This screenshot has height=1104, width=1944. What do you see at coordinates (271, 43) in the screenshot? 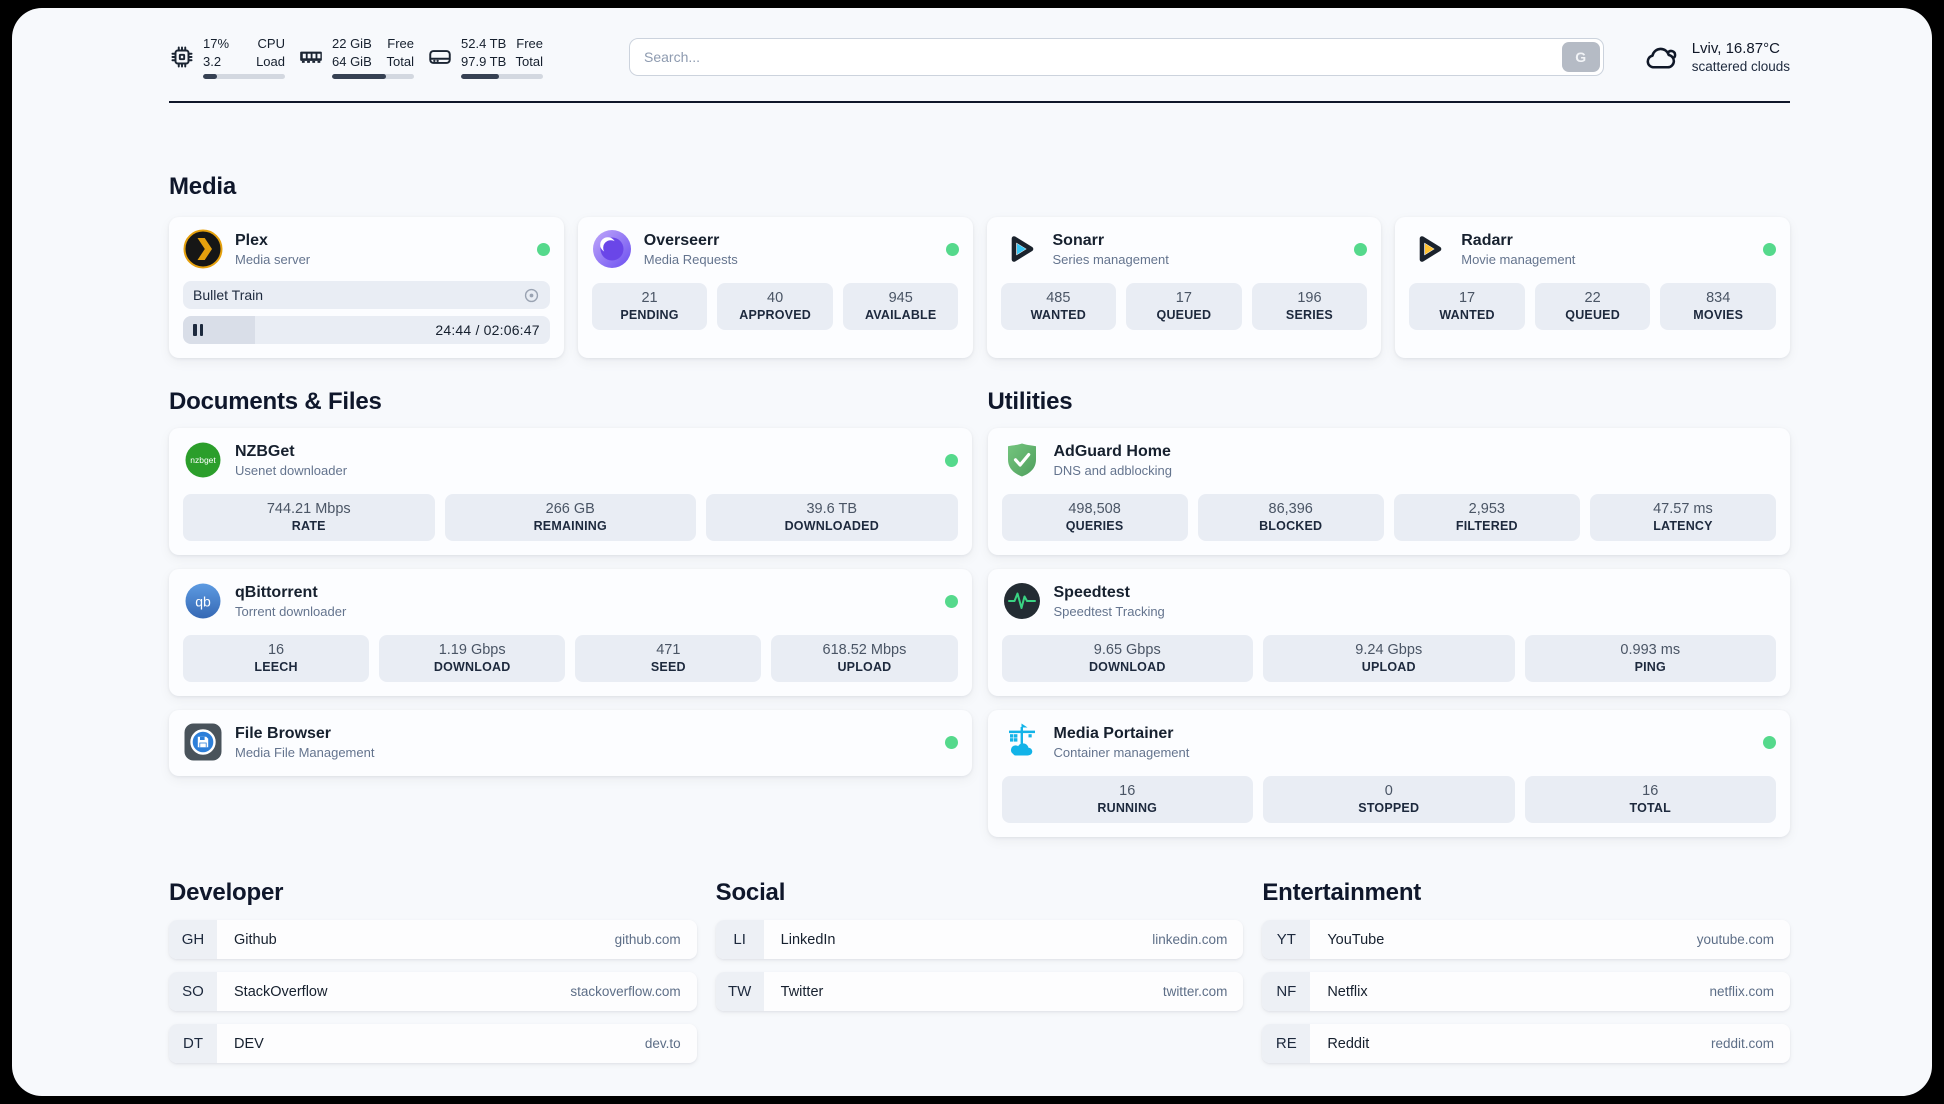
I see `cpu-label: CPU` at bounding box center [271, 43].